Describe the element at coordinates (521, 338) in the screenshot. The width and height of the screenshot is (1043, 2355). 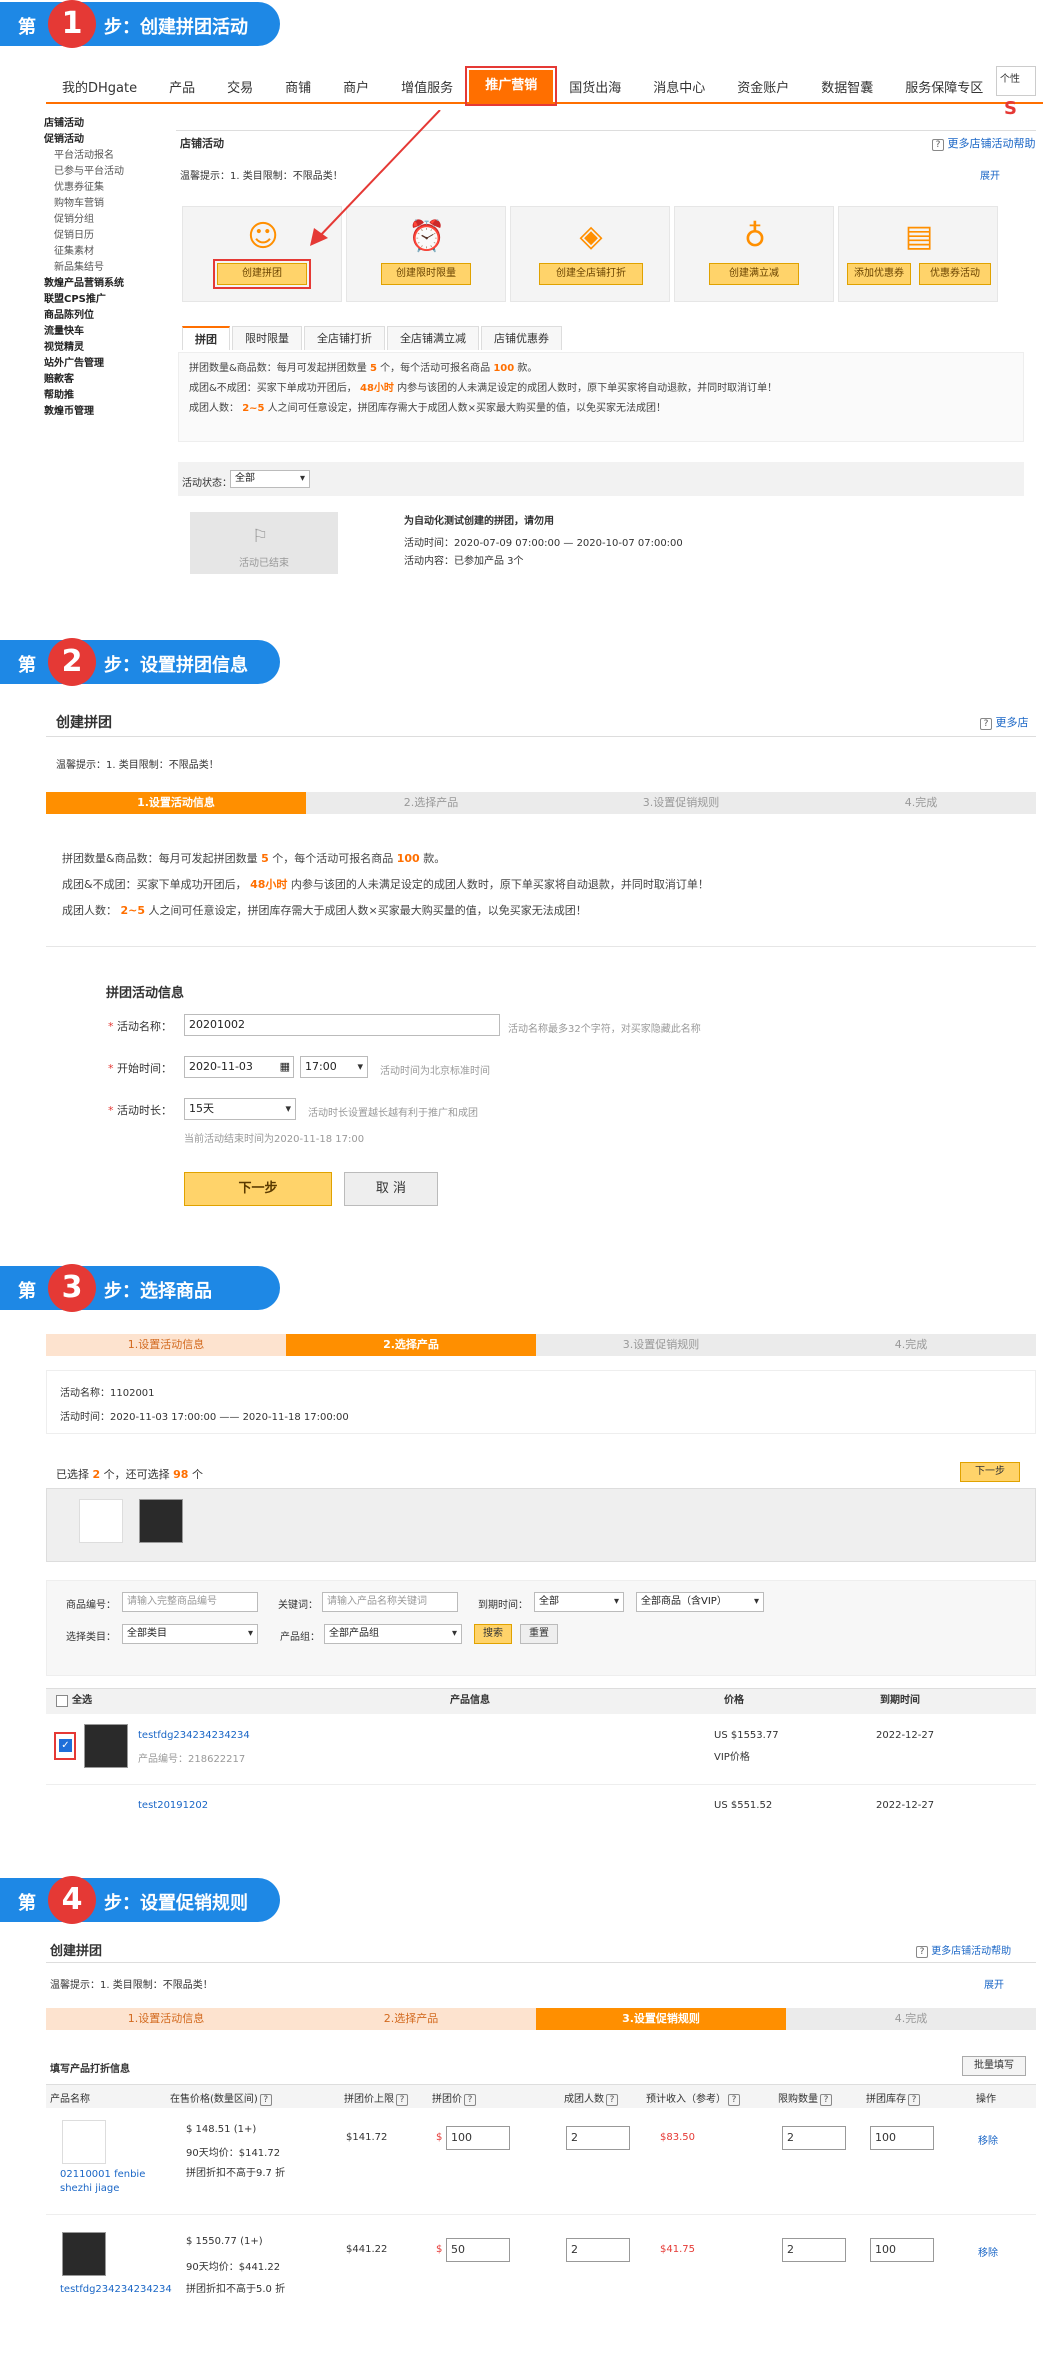
I see `tab-coupon: 店铺优惠券` at that location.